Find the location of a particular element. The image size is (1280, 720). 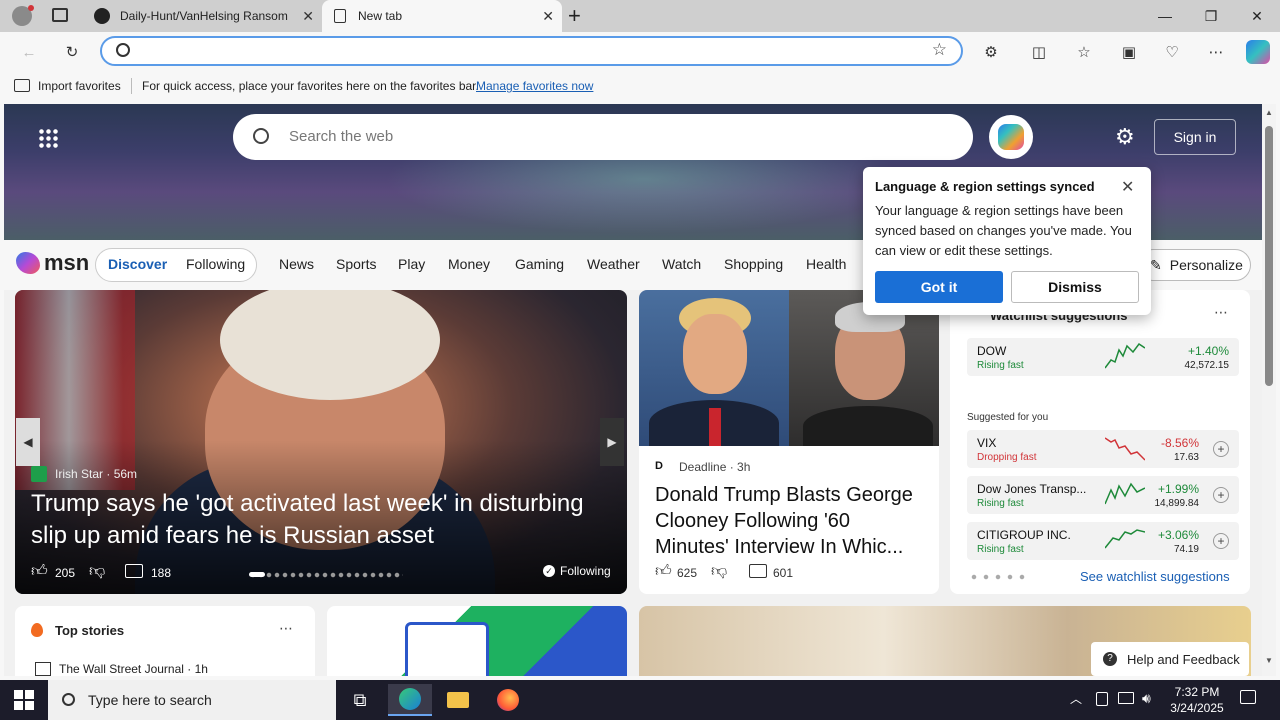

more-icon: ⋯ is located at coordinates (1216, 52).